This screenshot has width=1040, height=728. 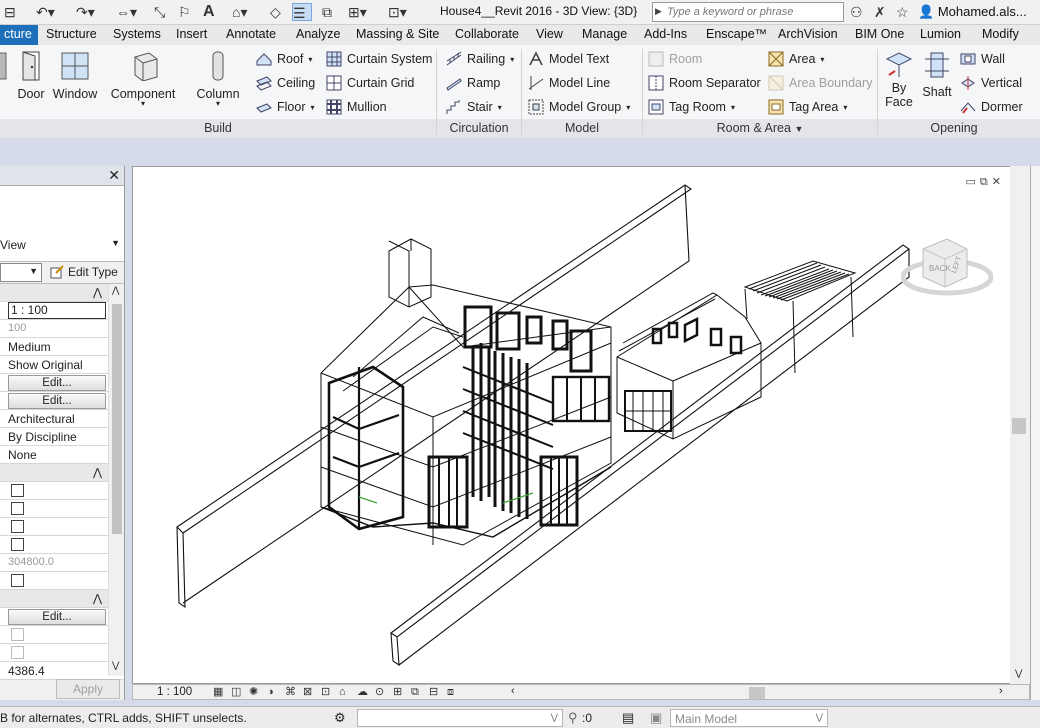 What do you see at coordinates (116, 480) in the screenshot?
I see `properties-scrollbar: ⋀ ⋁` at bounding box center [116, 480].